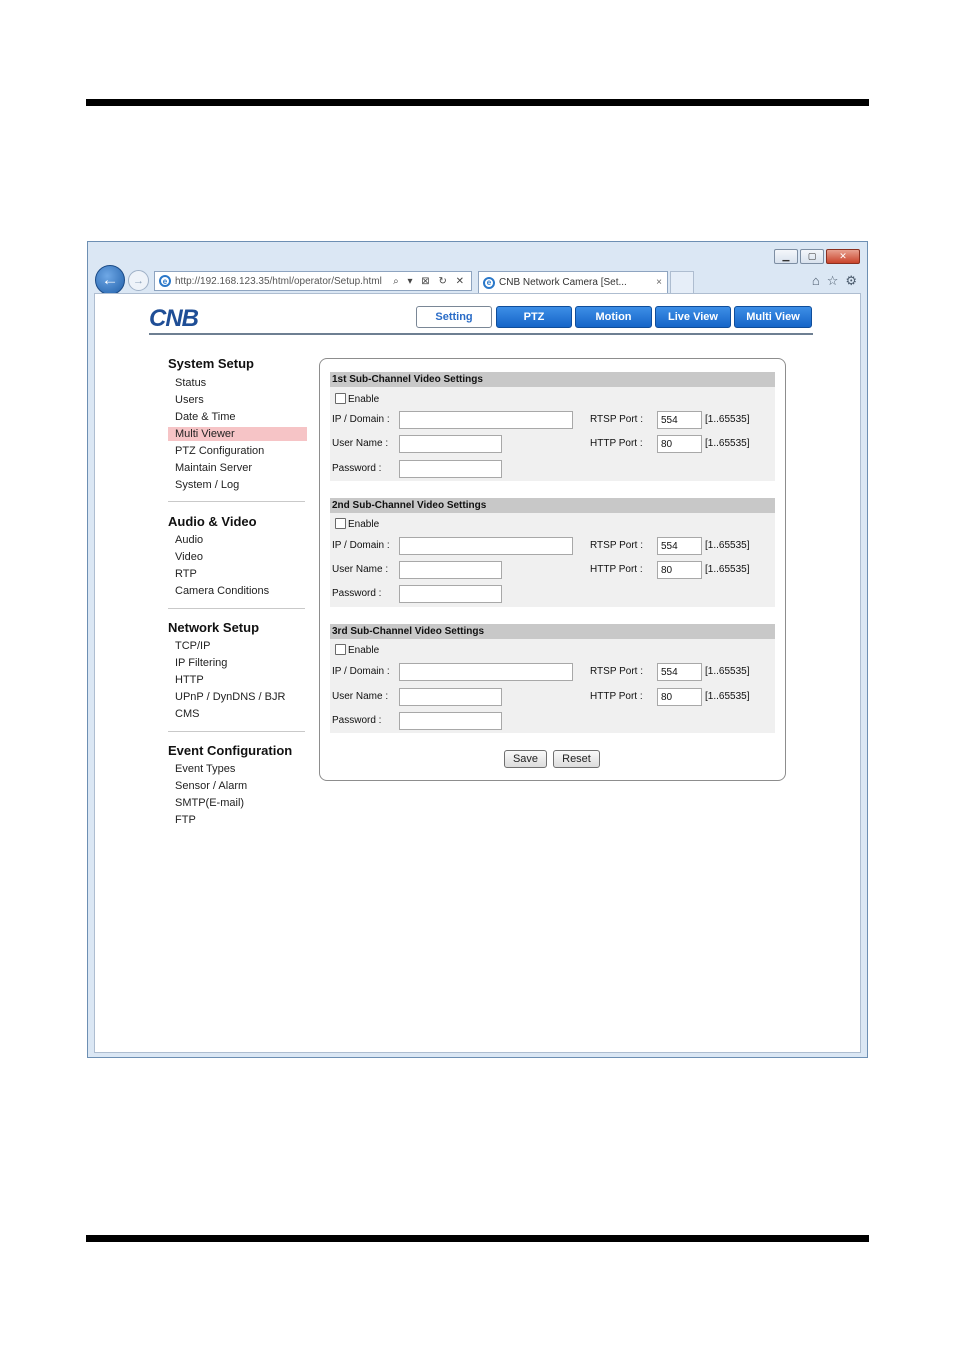  I want to click on section-heading-1st-sub-channel: 1st Sub-Channel Video Settings, so click(552, 379).